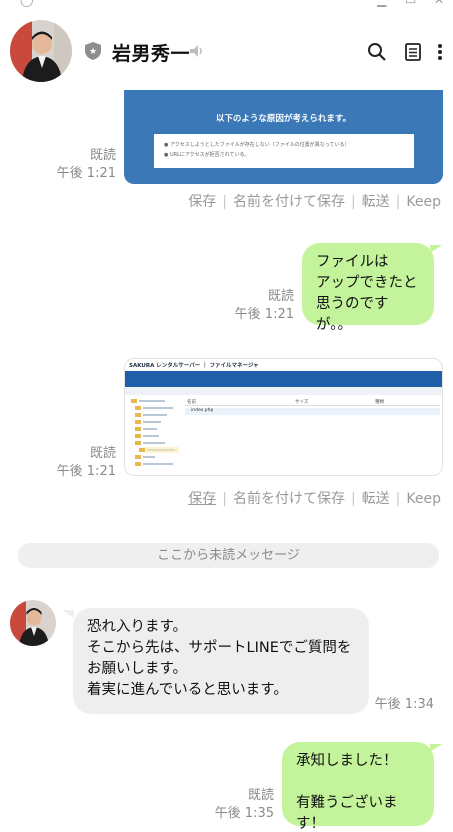 Image resolution: width=453 pixels, height=832 pixels. I want to click on window-titlebar: ◯ ▁ ▭ ✕, so click(226, 4).